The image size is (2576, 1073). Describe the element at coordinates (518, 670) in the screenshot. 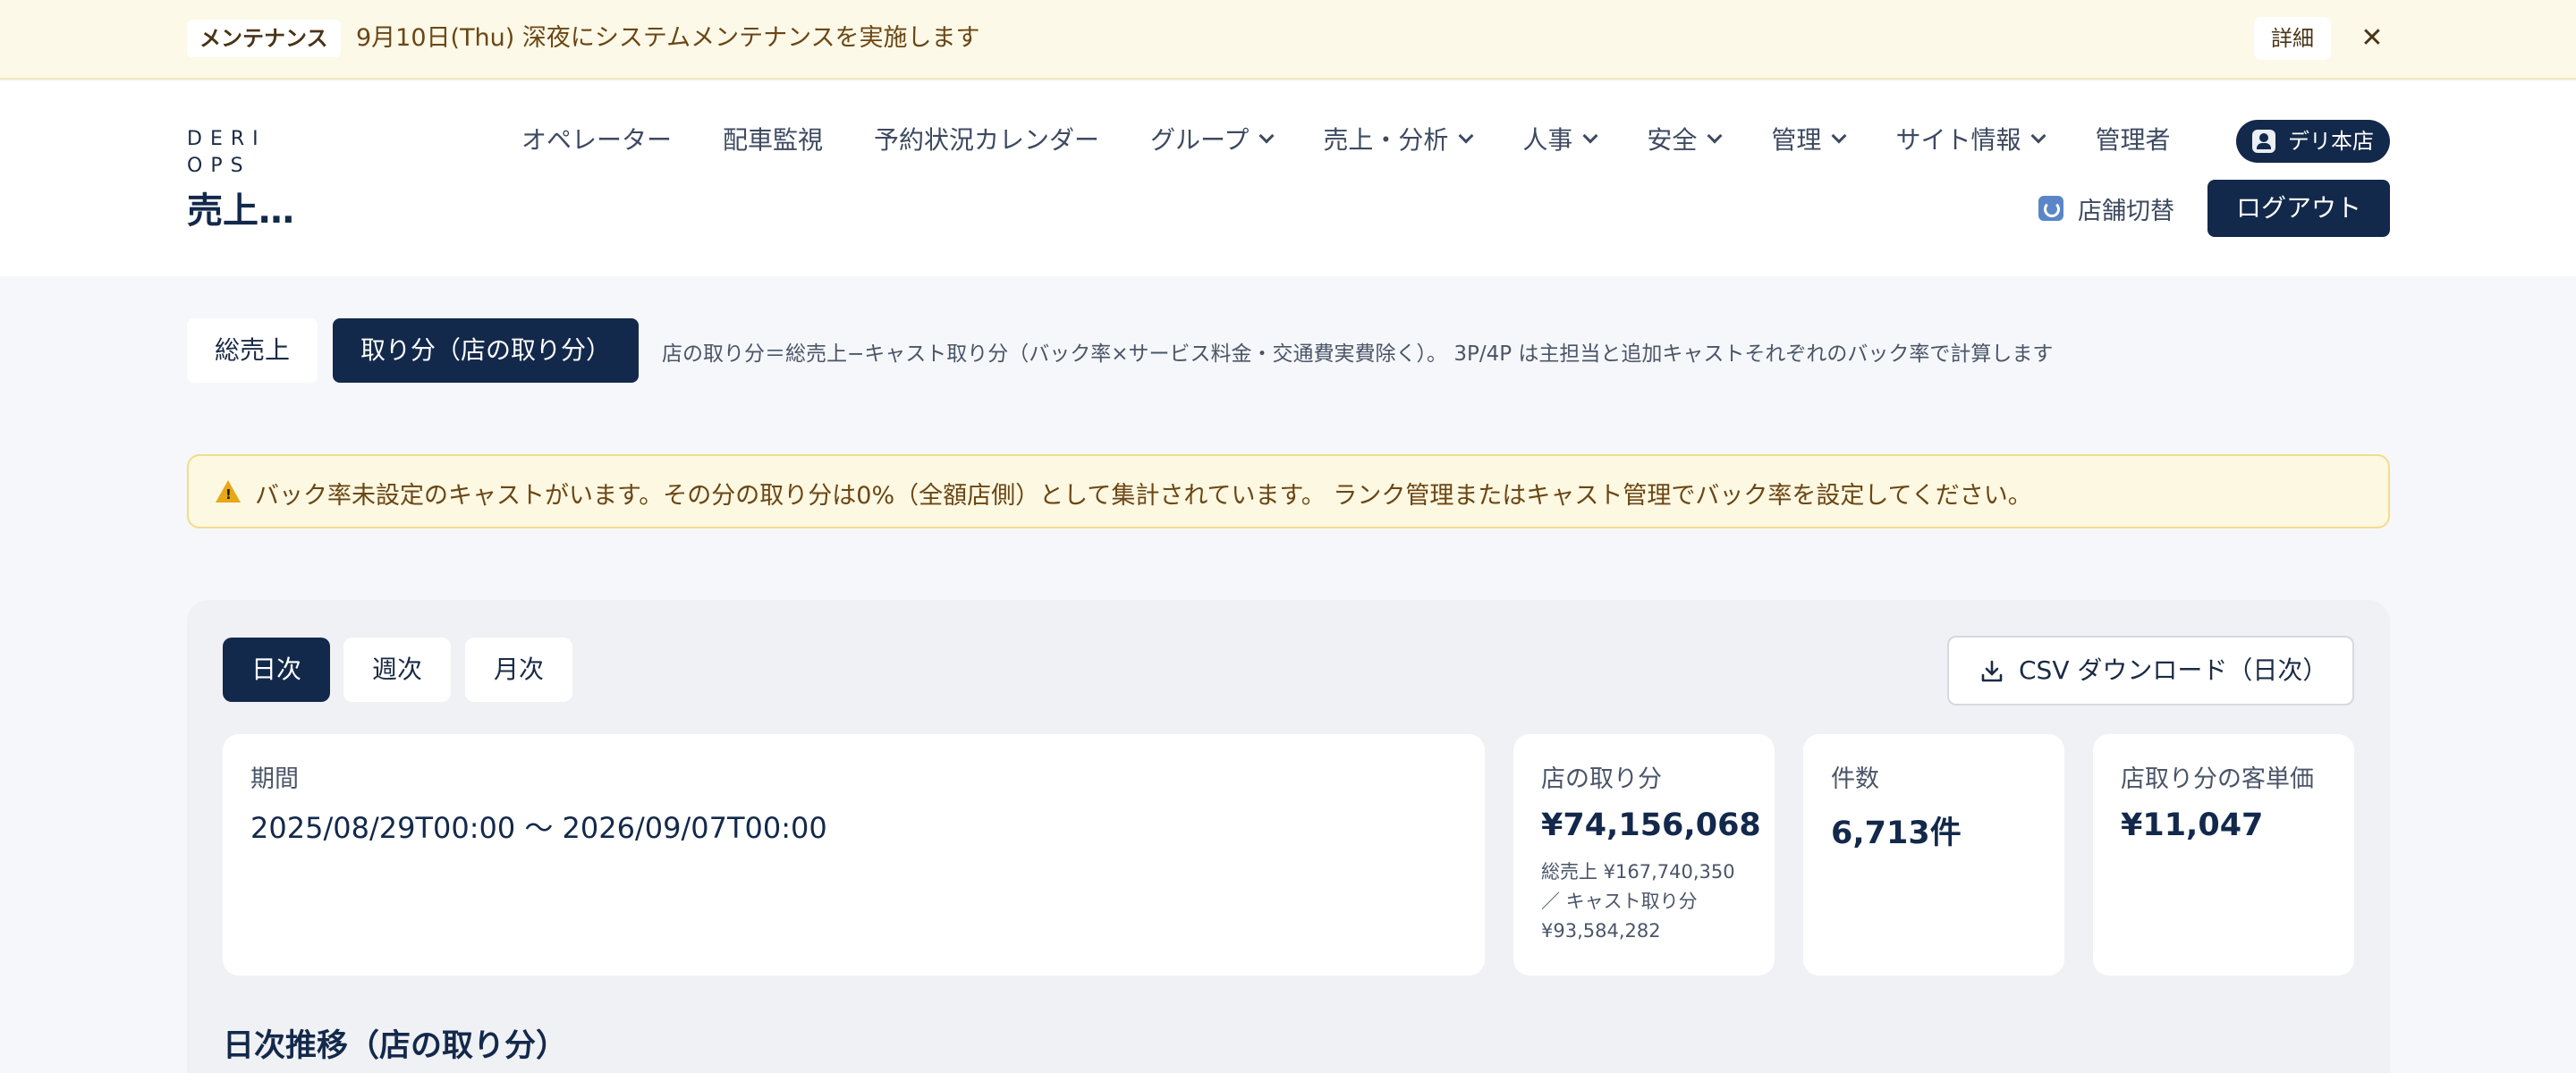

I see `tab-monthly: 月次` at that location.